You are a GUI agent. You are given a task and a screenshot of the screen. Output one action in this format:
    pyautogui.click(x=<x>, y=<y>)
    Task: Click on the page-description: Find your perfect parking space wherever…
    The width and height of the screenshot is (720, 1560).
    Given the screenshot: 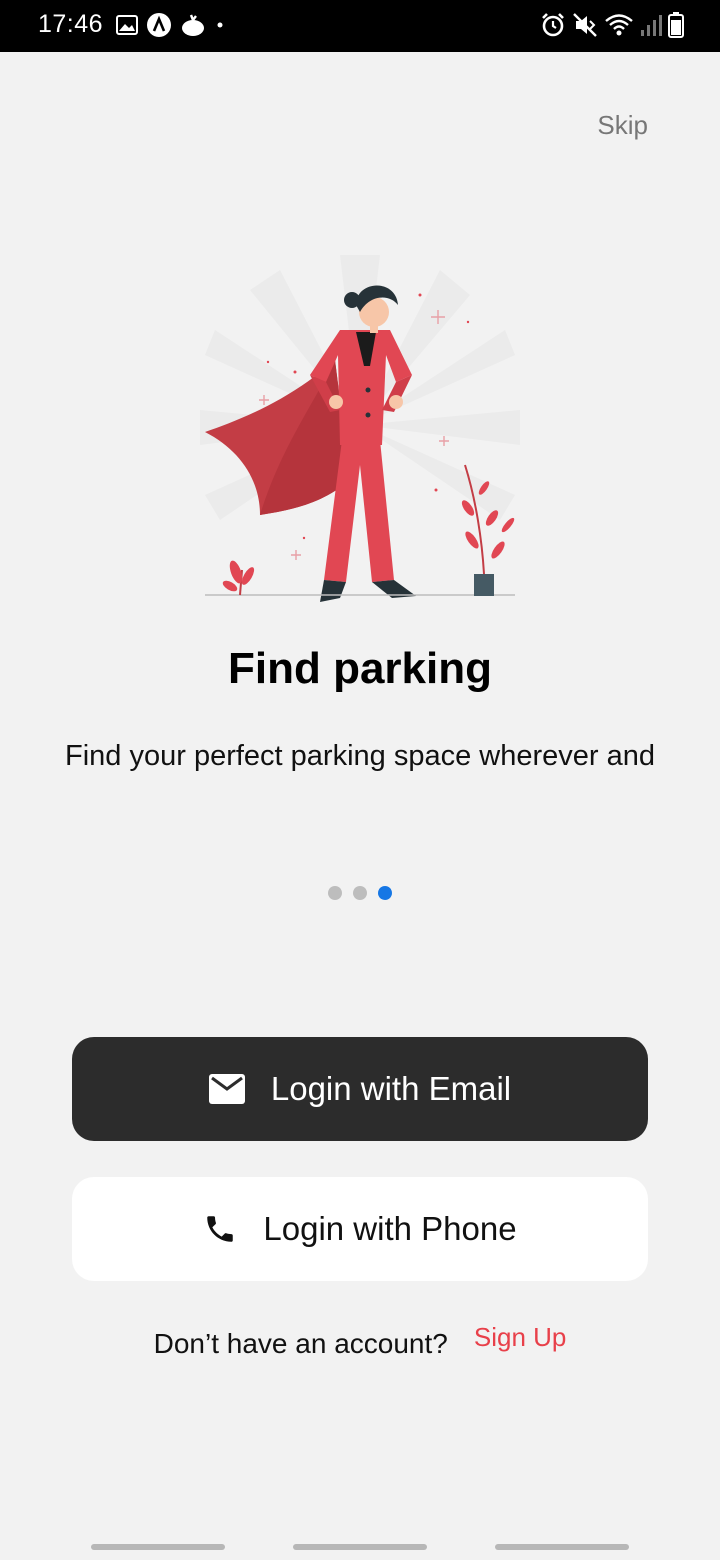 What is the action you would take?
    pyautogui.click(x=360, y=756)
    